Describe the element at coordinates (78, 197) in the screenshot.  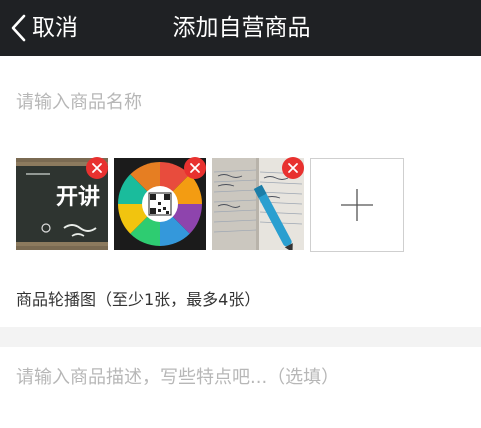
I see `chalkboard-text: 开讲` at that location.